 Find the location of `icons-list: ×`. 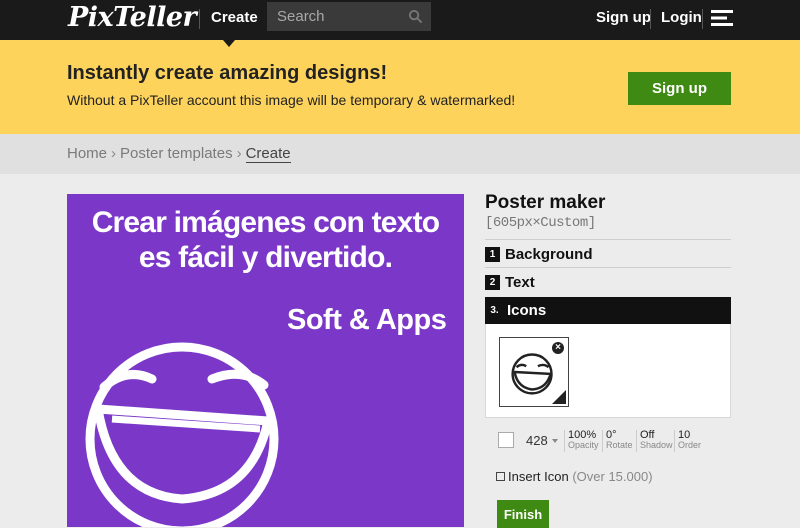

icons-list: × is located at coordinates (608, 371).